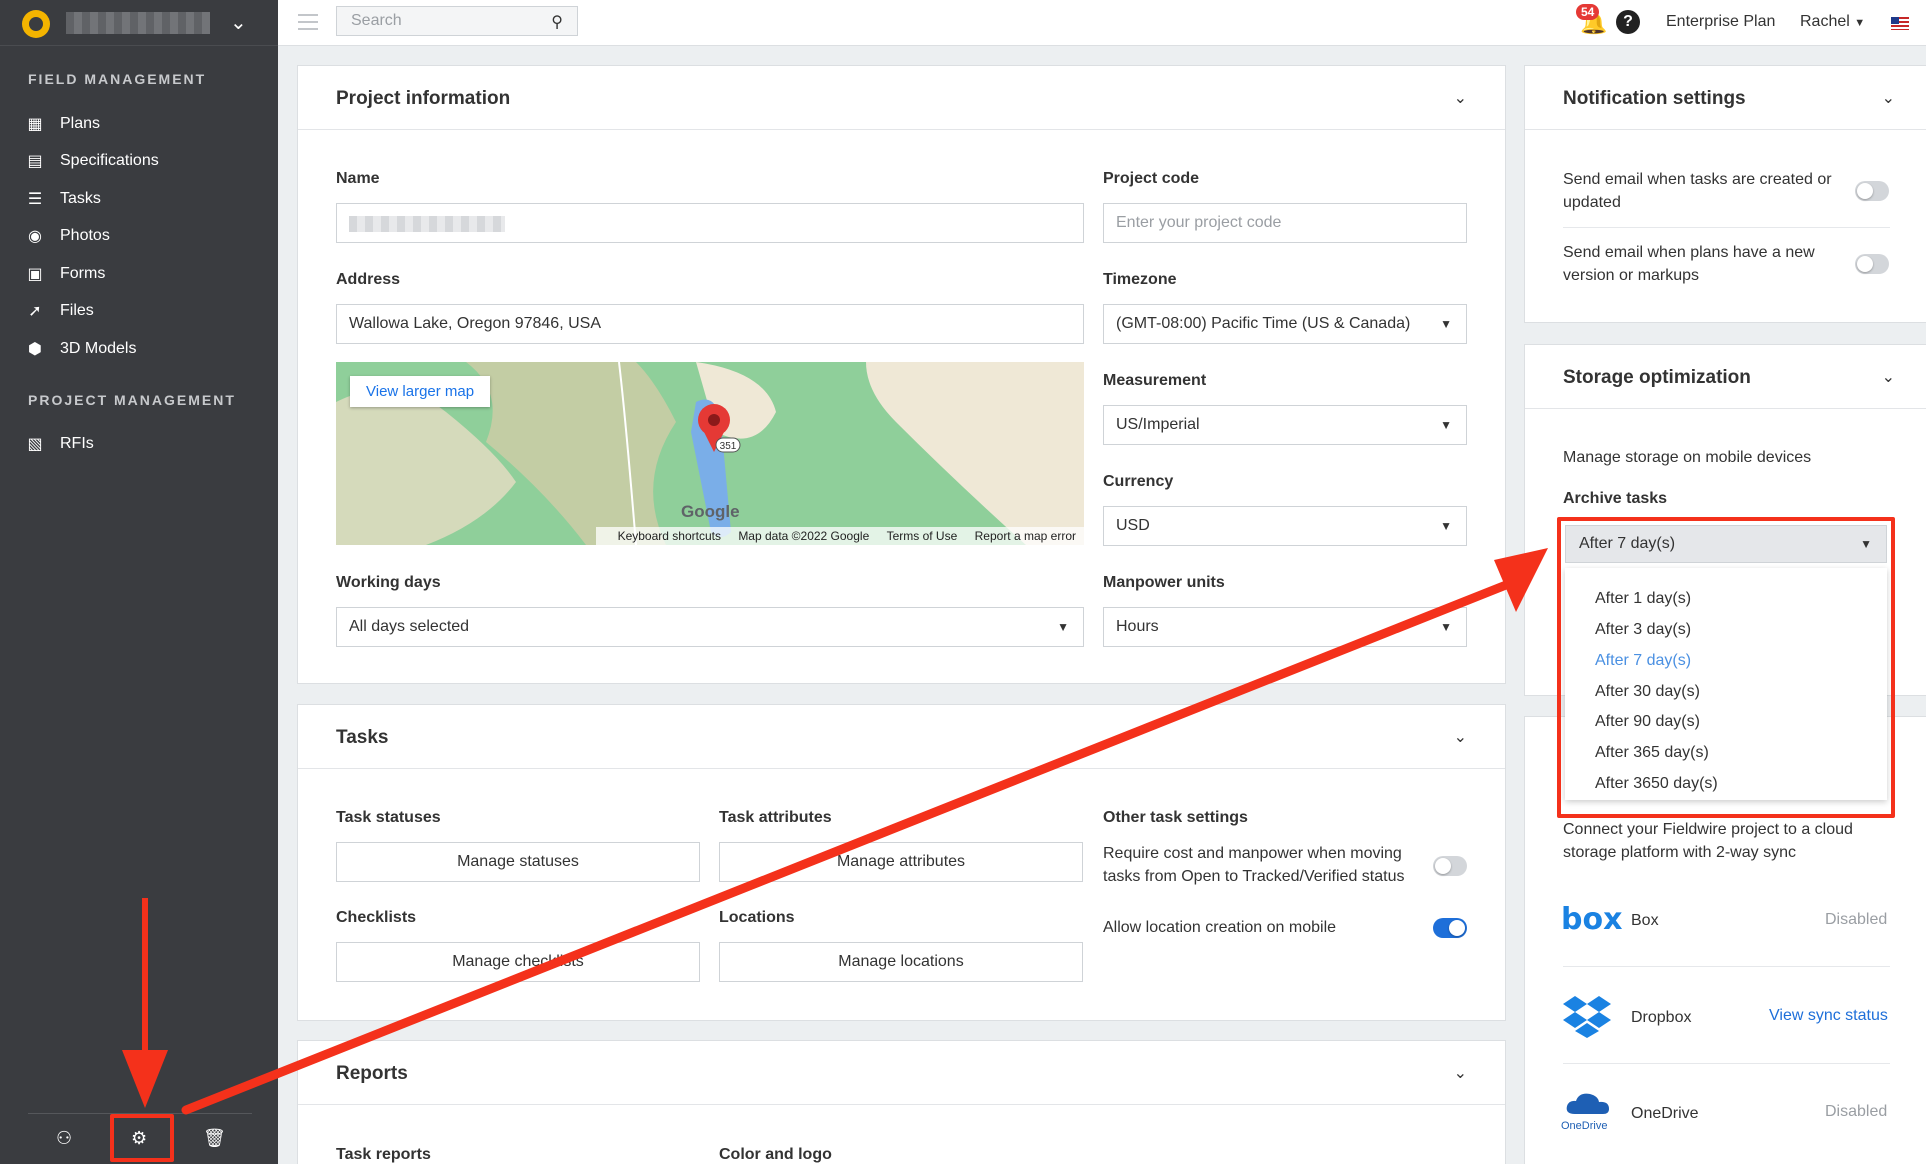  What do you see at coordinates (1720, 22) in the screenshot?
I see `plan-link: Enterprise Plan` at bounding box center [1720, 22].